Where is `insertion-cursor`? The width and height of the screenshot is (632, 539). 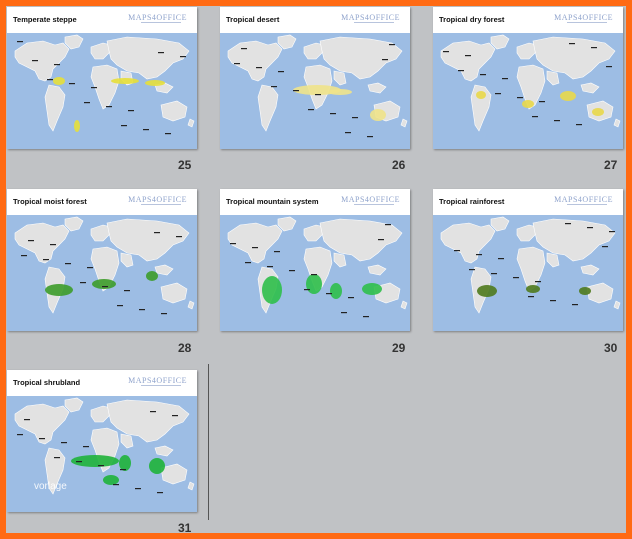
insertion-cursor is located at coordinates (208, 442).